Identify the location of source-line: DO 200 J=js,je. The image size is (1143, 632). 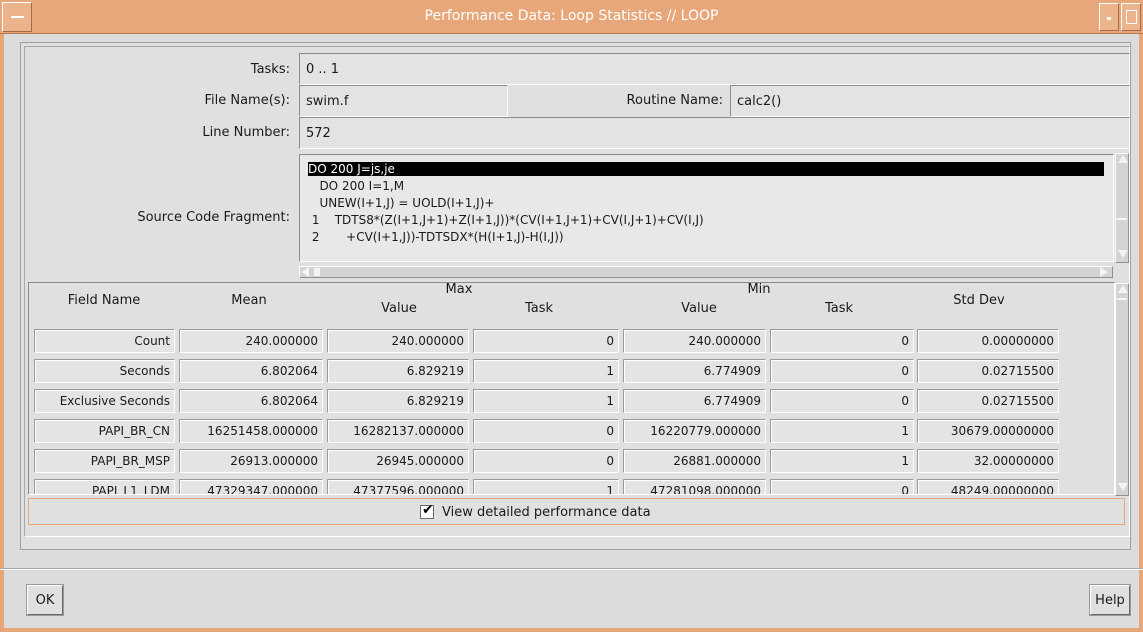
(706, 169).